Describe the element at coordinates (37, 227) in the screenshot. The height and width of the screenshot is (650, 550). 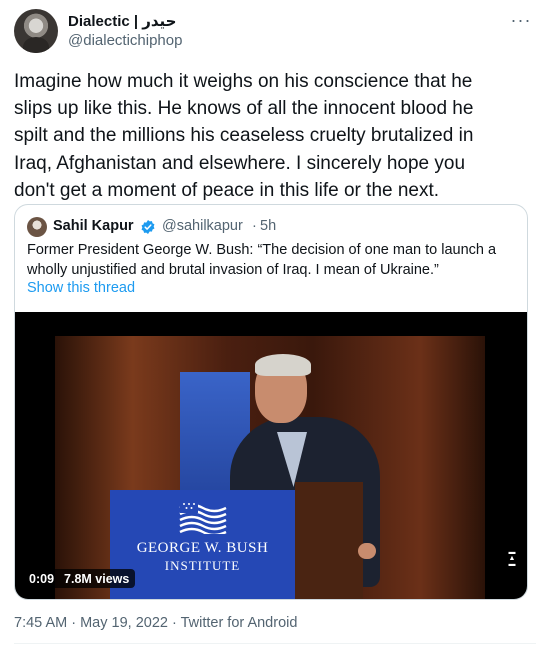
I see `quoted-author-avatar` at that location.